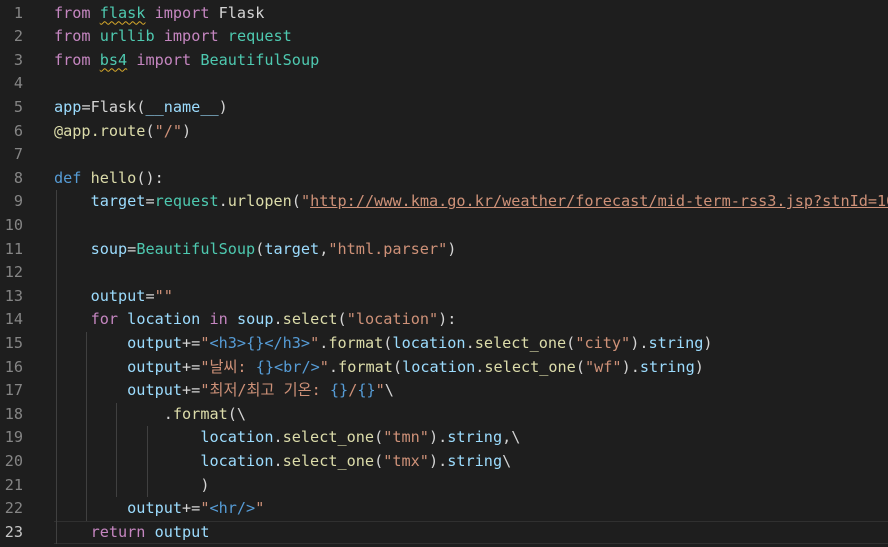 This screenshot has width=888, height=547. What do you see at coordinates (444, 179) in the screenshot?
I see `code-line: 8 def hello():` at bounding box center [444, 179].